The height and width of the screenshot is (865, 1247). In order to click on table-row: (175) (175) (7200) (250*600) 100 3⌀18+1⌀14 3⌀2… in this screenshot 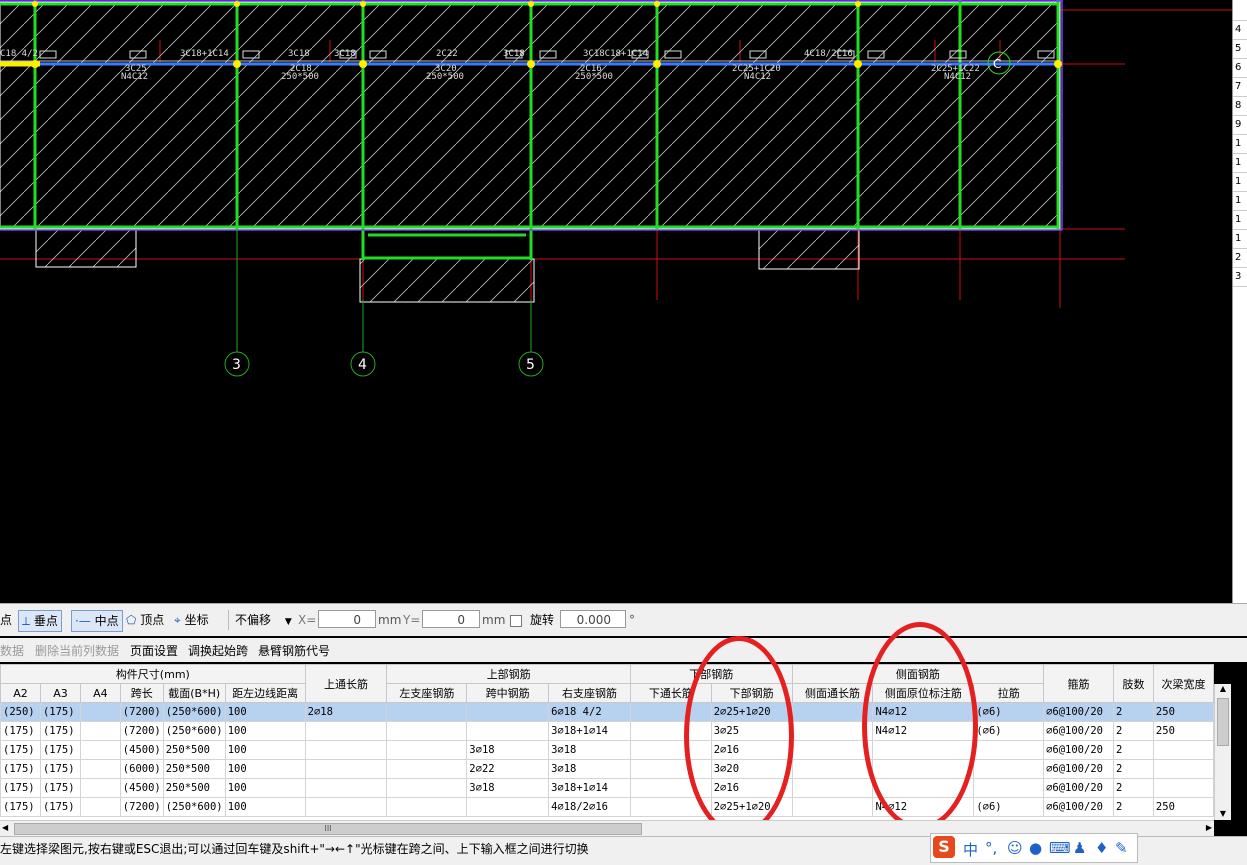, I will do `click(607, 731)`.